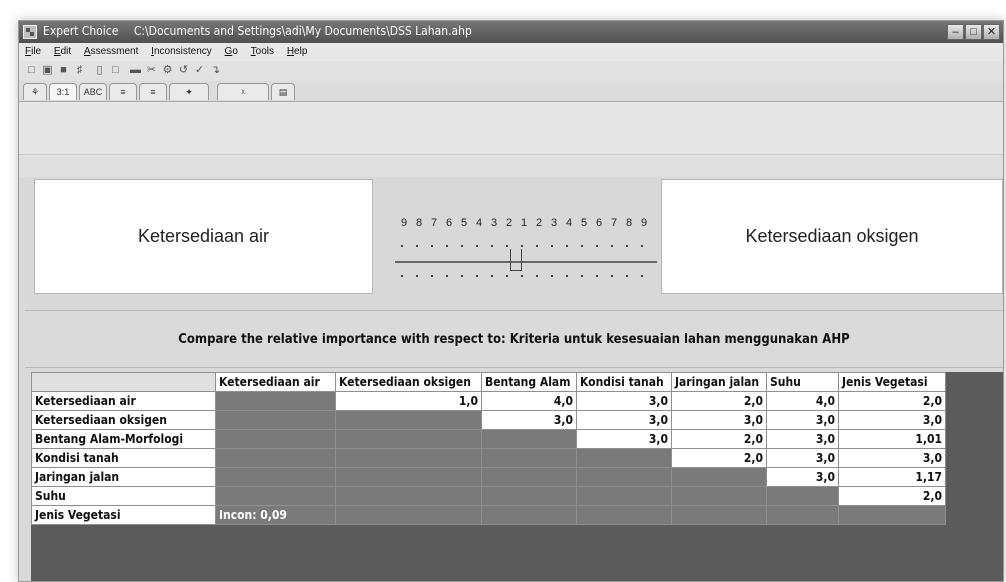 The width and height of the screenshot is (1006, 582). What do you see at coordinates (47, 70) in the screenshot?
I see `open-icon: ▣` at bounding box center [47, 70].